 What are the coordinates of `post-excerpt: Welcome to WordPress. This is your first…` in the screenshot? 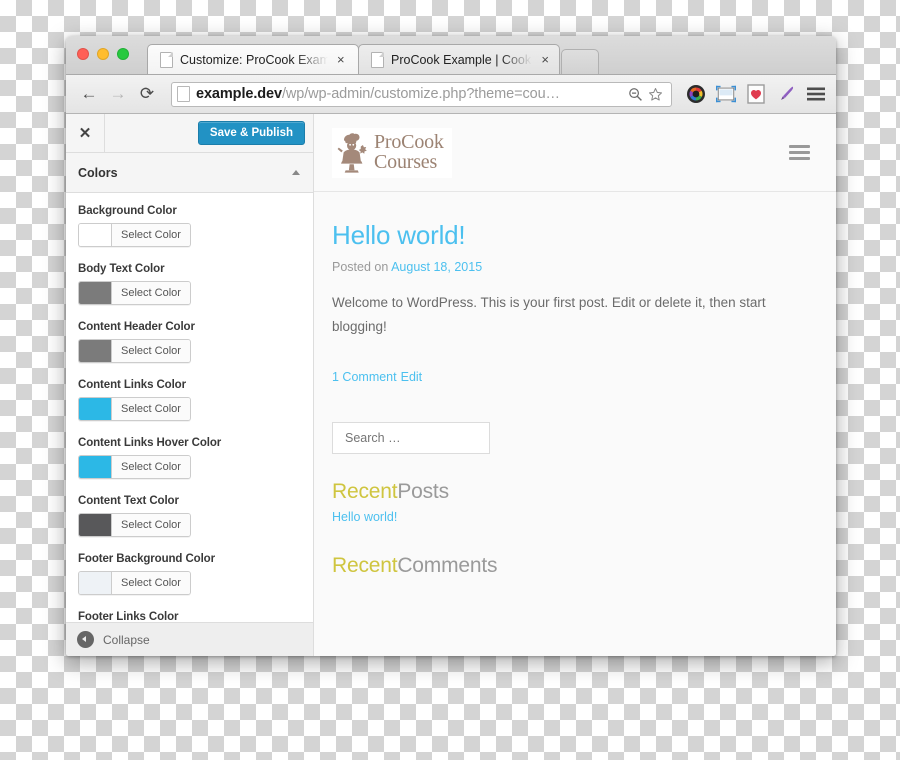 It's located at (549, 315).